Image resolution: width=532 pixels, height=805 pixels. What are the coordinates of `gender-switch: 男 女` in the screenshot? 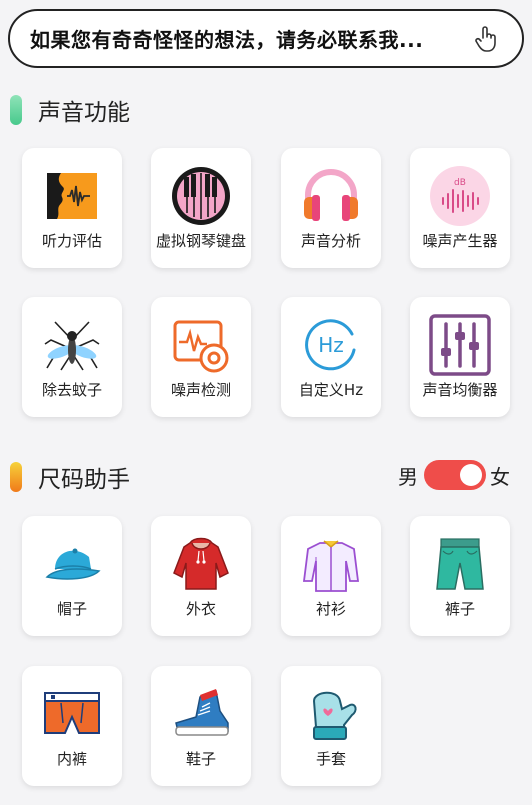 It's located at (454, 475).